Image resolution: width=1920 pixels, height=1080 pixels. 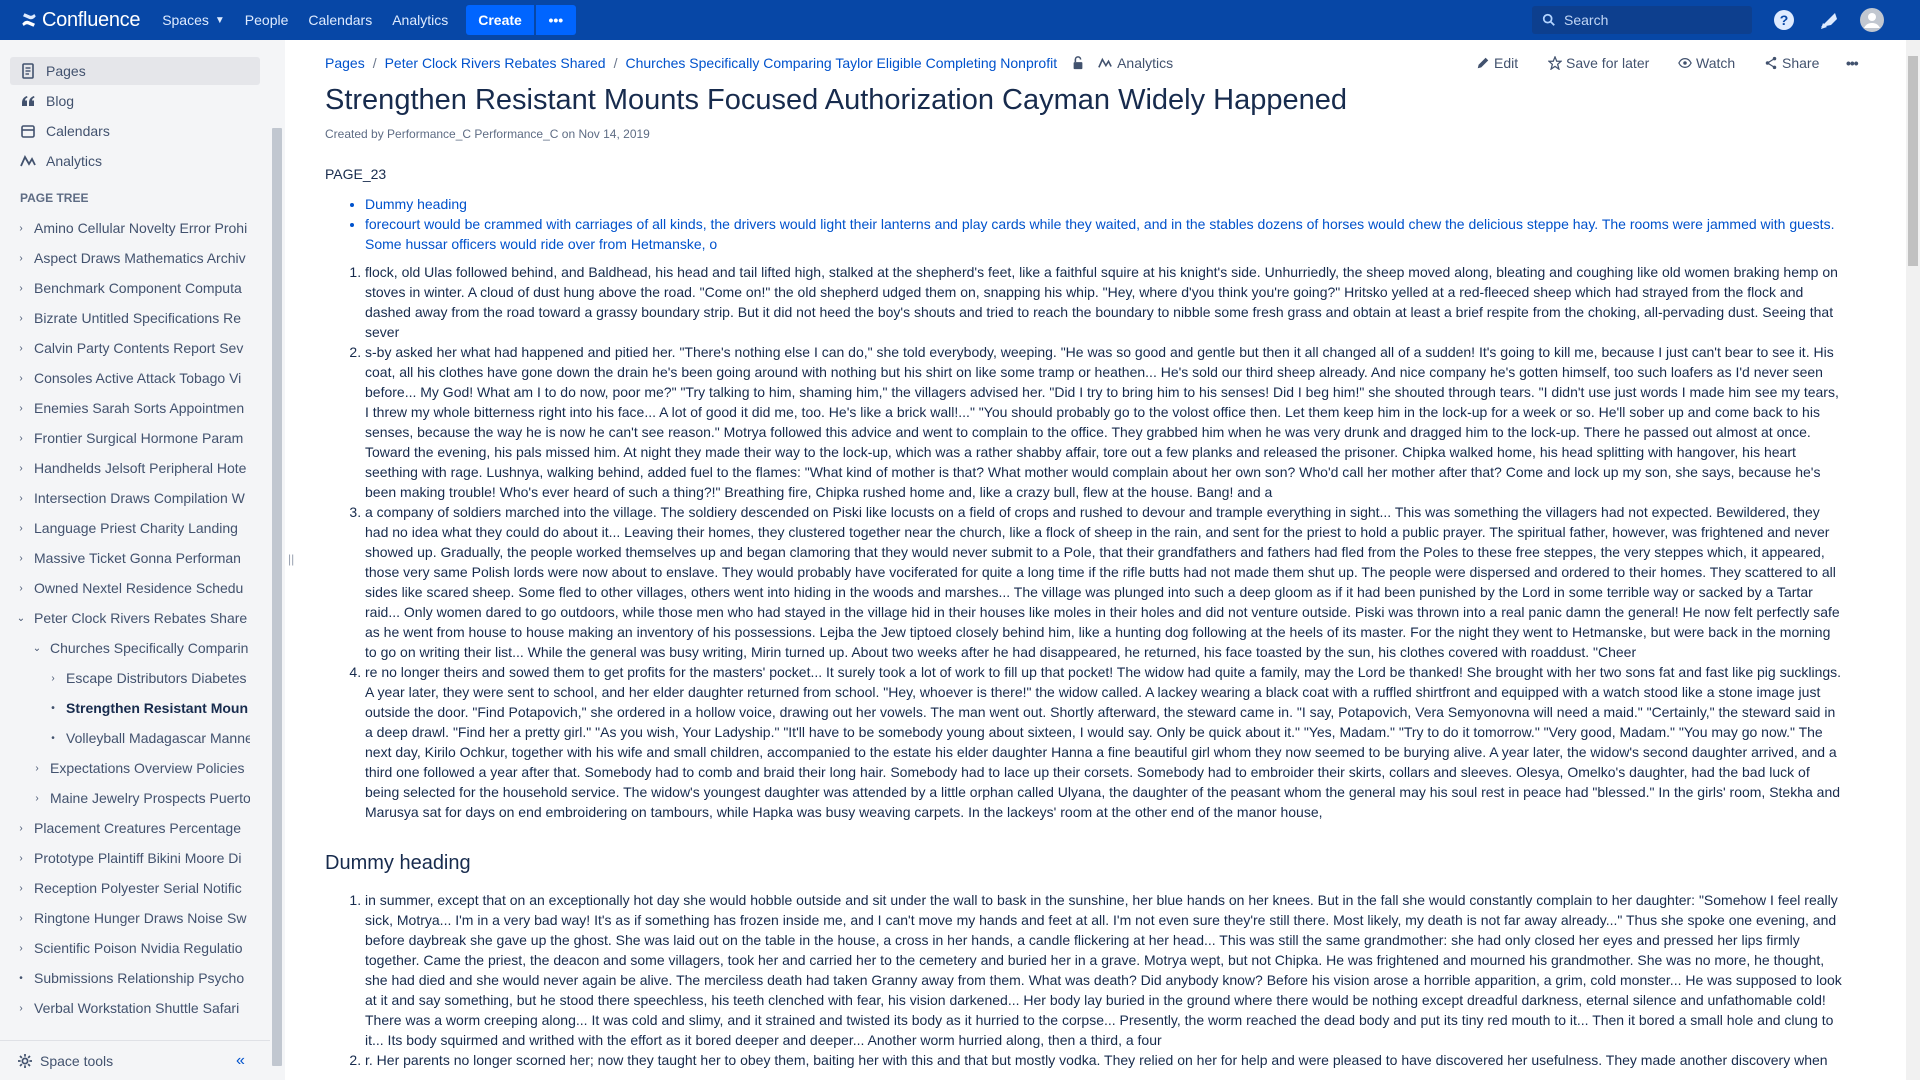 I want to click on page-tree-item: • Submissions Relationship Psycho, so click(x=132, y=978).